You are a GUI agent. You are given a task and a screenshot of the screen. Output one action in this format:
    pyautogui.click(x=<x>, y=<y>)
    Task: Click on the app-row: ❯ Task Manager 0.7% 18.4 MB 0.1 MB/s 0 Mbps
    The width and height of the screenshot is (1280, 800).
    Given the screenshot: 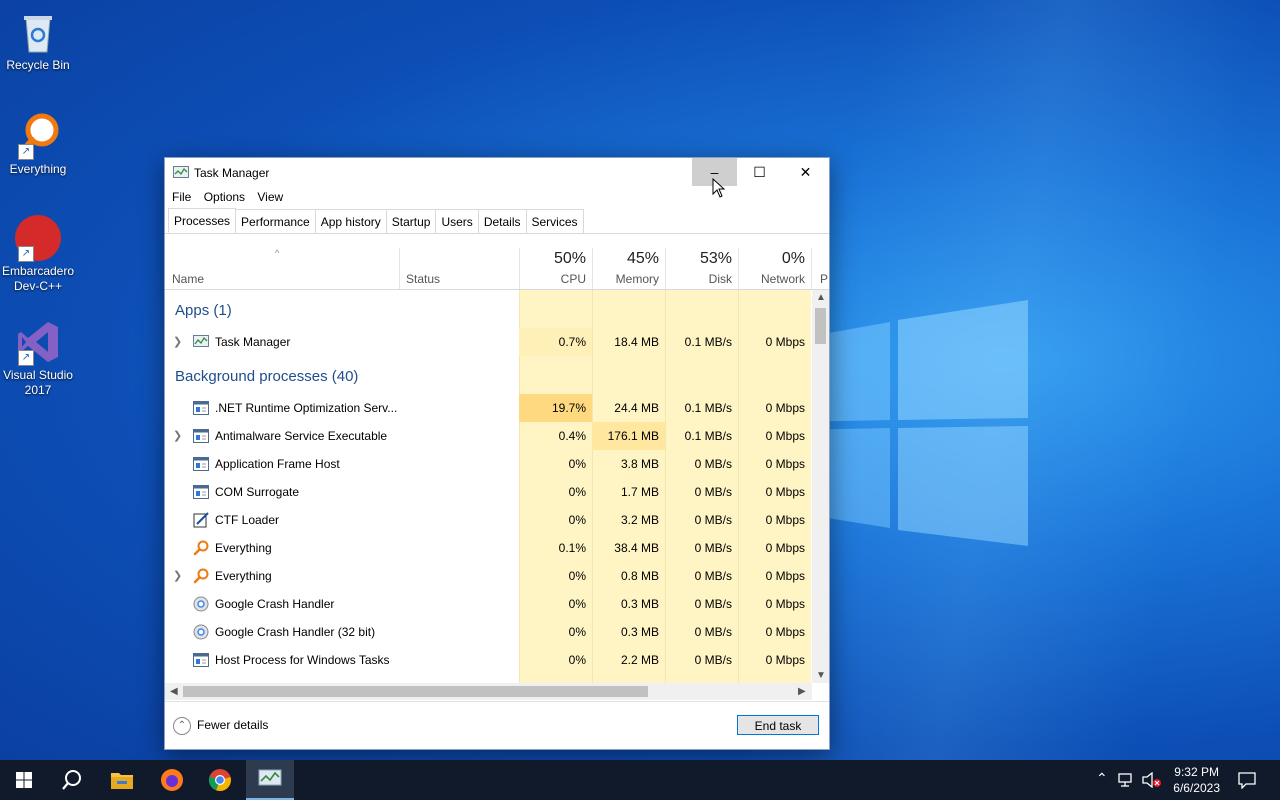 What is the action you would take?
    pyautogui.click(x=488, y=342)
    